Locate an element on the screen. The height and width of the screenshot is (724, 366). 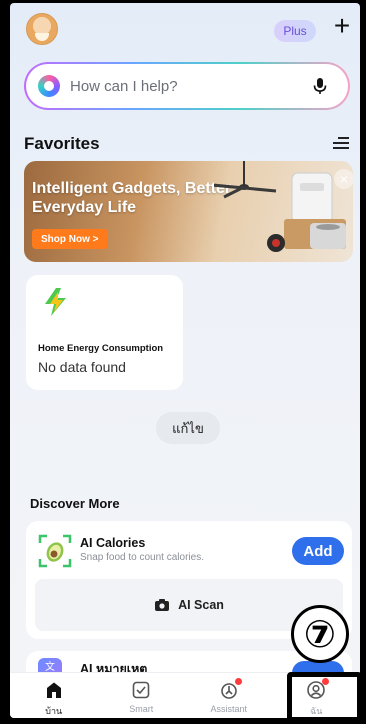
nav-assistant-label: Assistant is located at coordinates (228, 709).